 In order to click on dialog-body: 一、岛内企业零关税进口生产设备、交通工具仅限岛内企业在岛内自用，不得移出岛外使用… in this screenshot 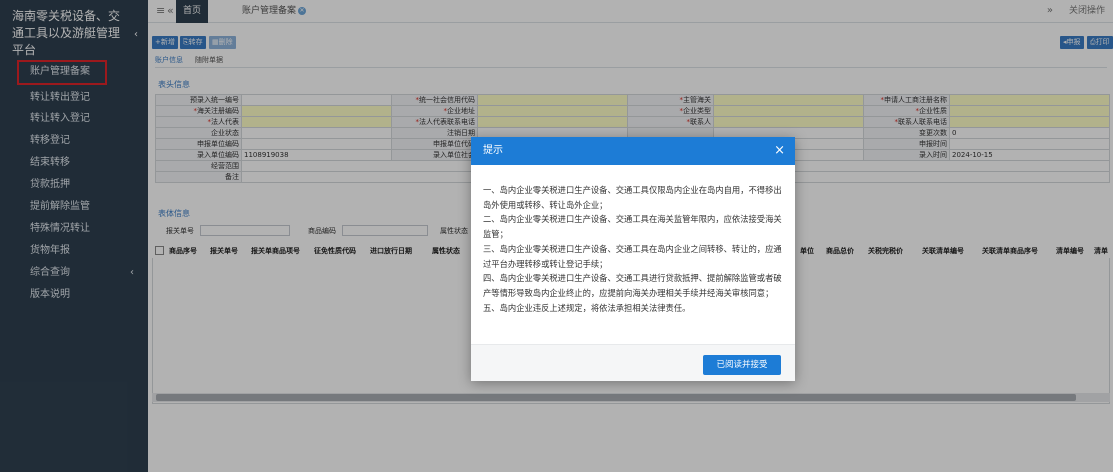, I will do `click(634, 249)`.